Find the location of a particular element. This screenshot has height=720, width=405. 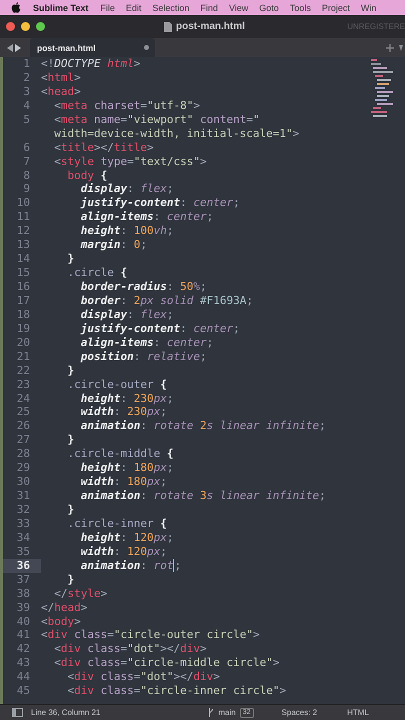

code-line: </head> is located at coordinates (64, 607).